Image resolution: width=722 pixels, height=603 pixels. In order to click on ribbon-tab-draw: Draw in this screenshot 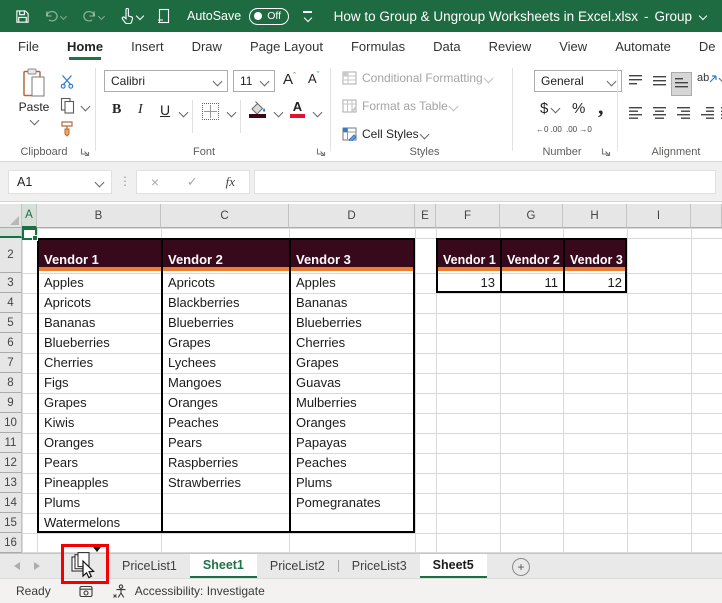, I will do `click(207, 47)`.